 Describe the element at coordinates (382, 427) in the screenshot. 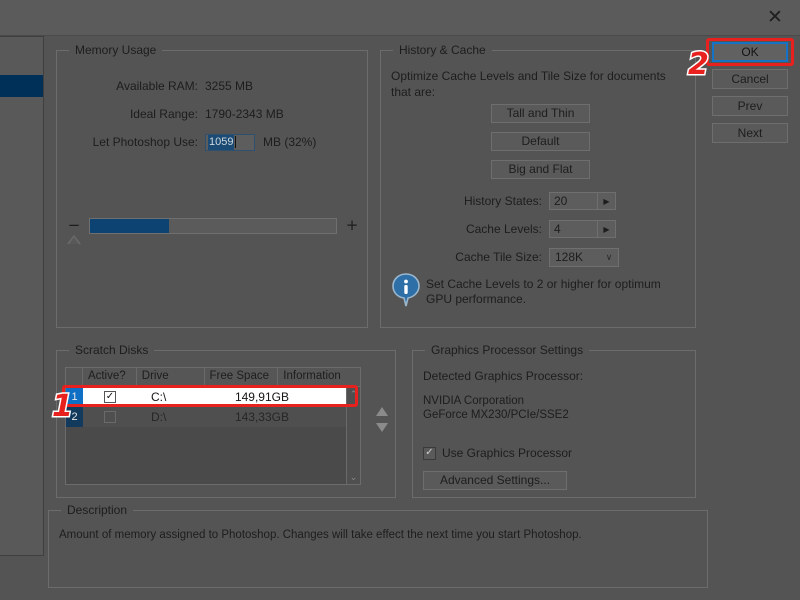

I see `move-down-icon` at that location.